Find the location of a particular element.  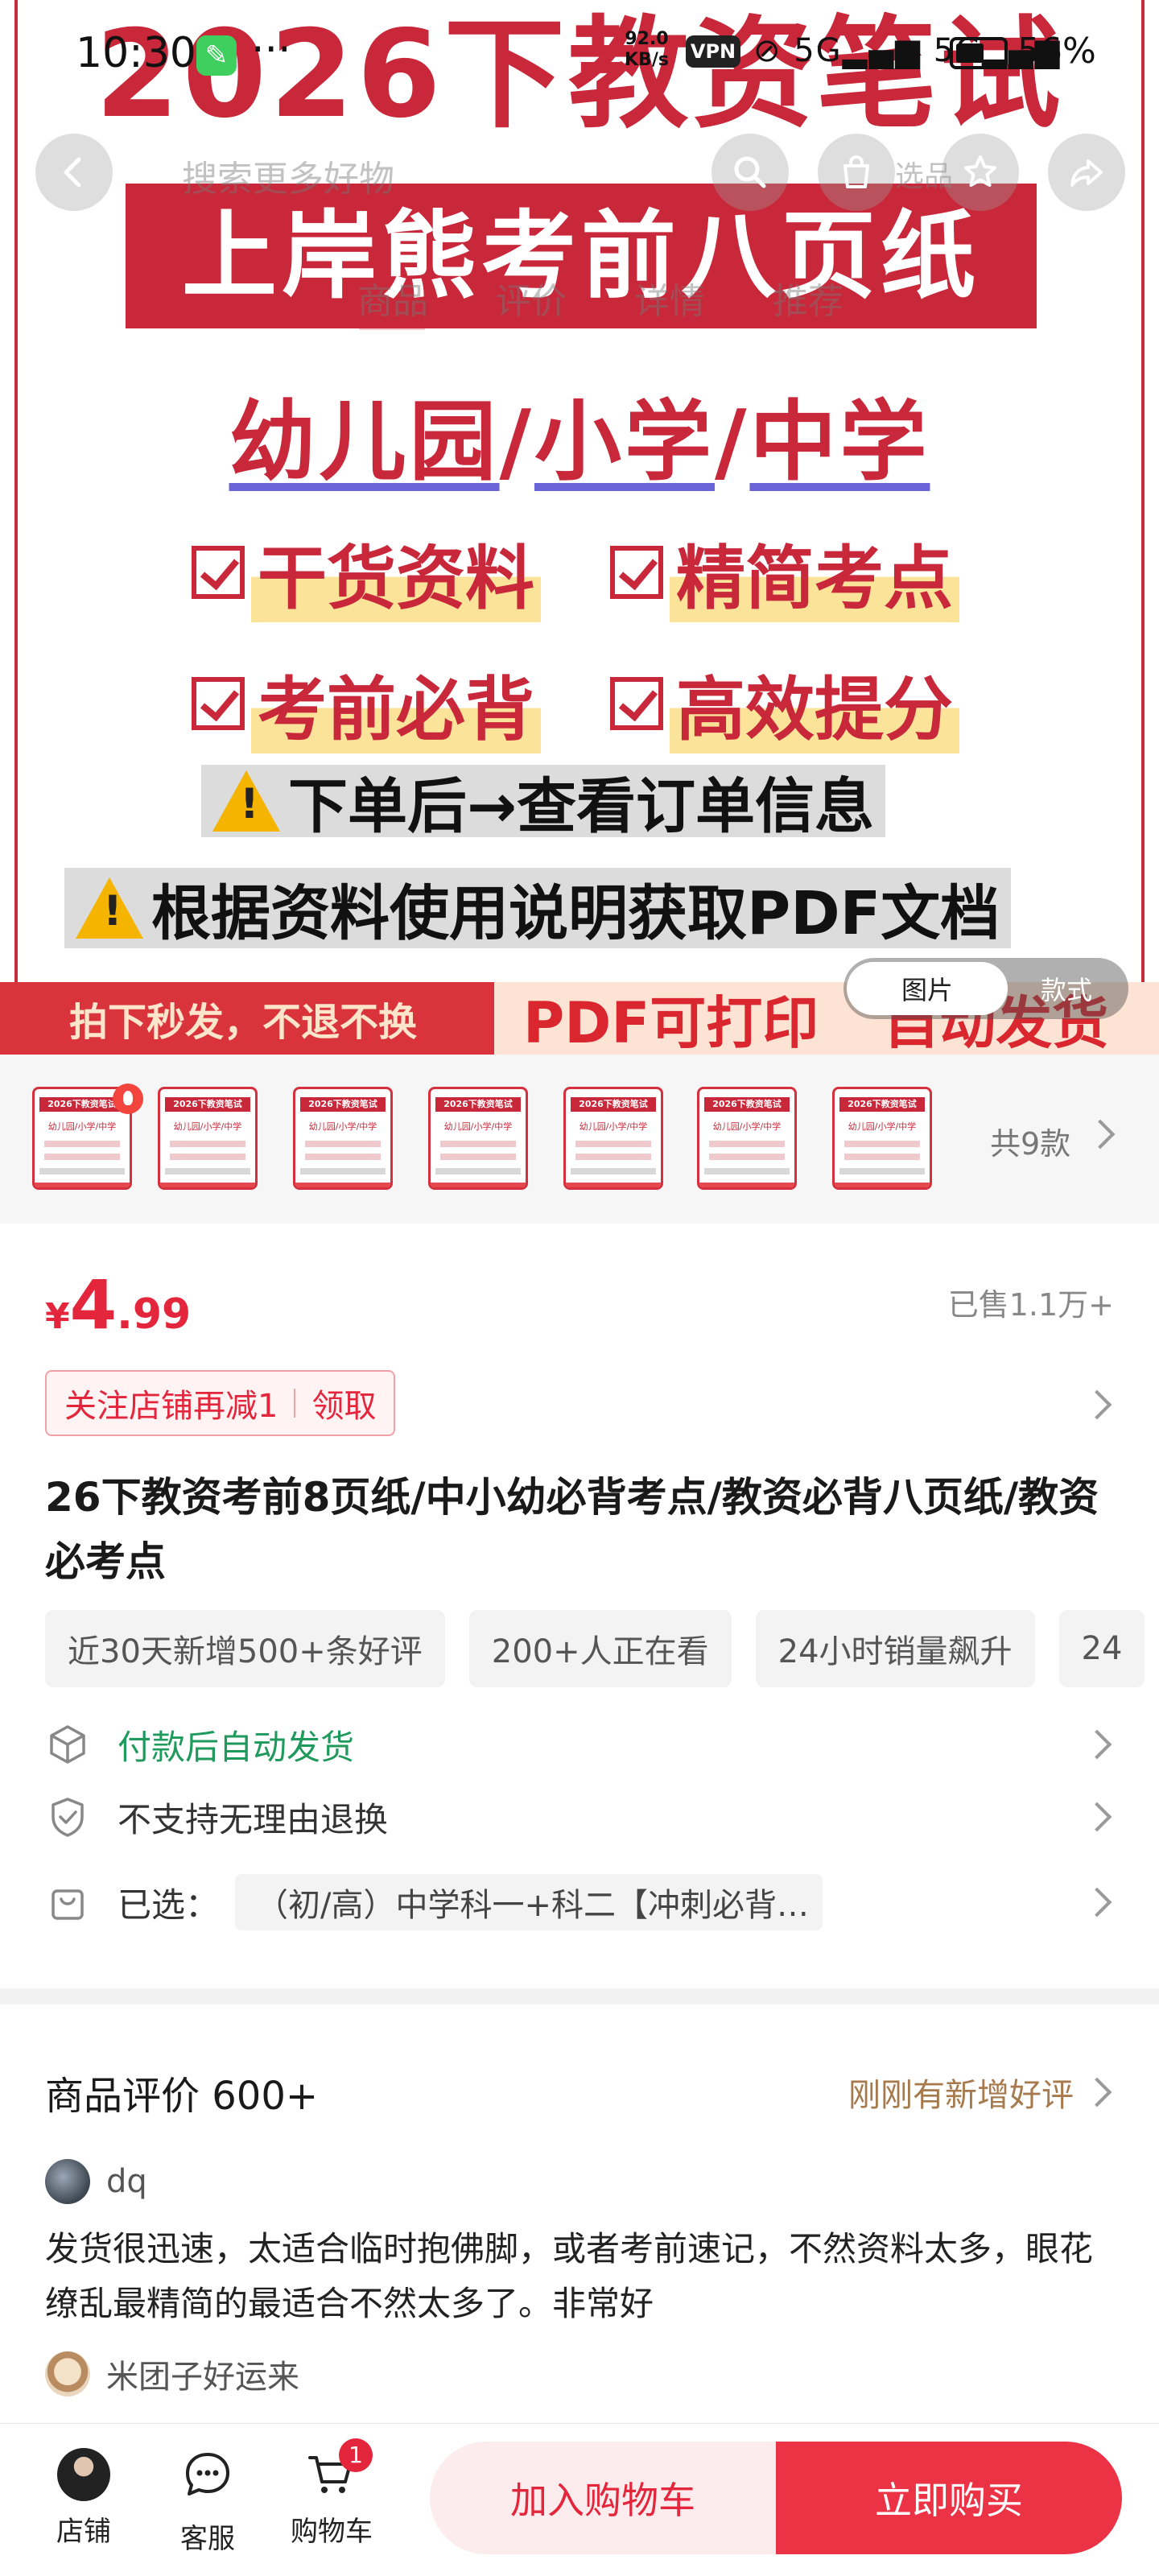

review-author: 米团子好运来 is located at coordinates (172, 2374).